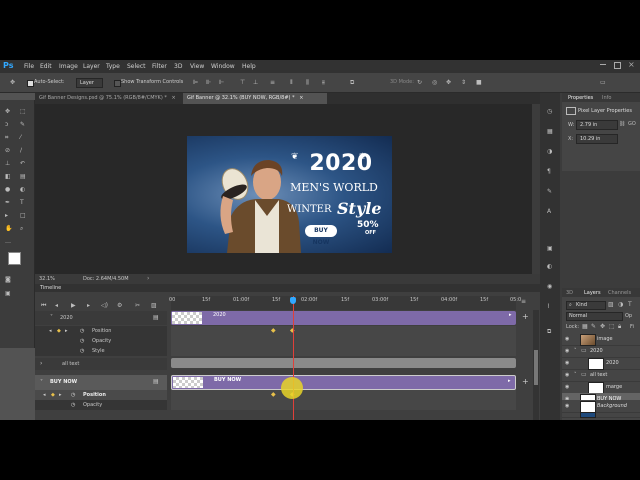 The image size is (640, 480). I want to click on align-center-icon: ⊪, so click(208, 82).